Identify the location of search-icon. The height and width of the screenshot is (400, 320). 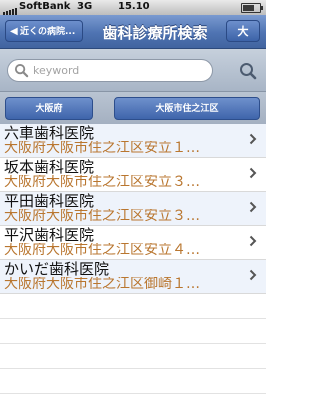
(21, 70).